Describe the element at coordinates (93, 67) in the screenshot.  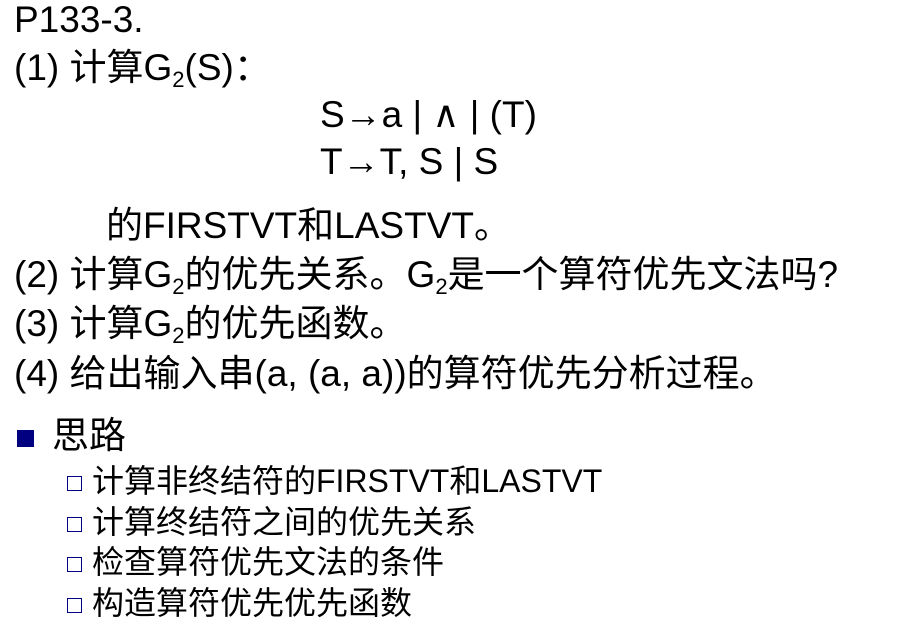
I see `question-1-prefix: (1) 计算G` at that location.